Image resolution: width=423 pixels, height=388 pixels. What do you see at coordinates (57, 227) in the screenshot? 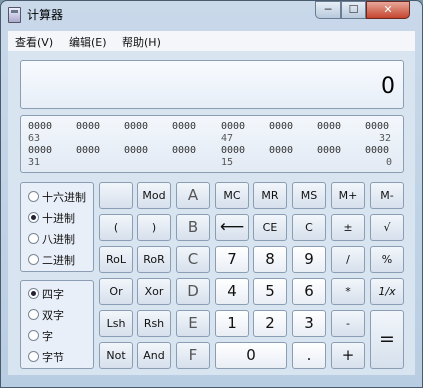
I see `number-base-group: 十六进制 十进制 八进制 二进制` at bounding box center [57, 227].